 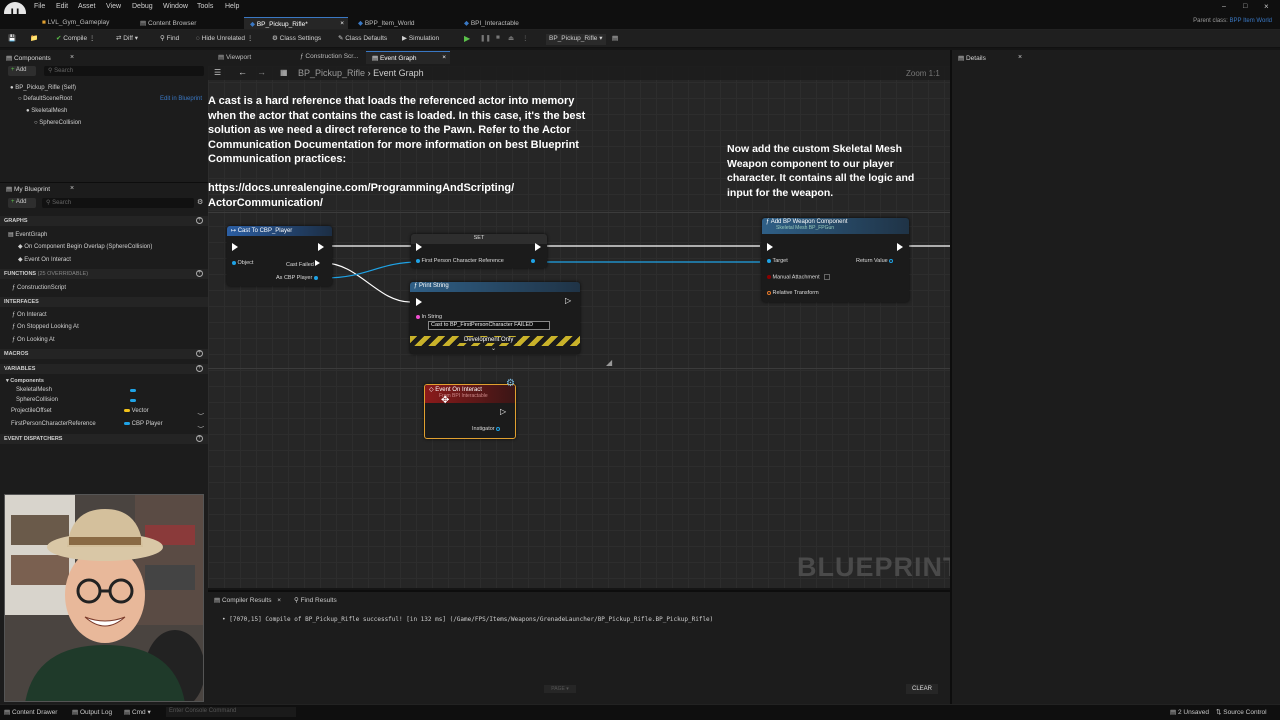 What do you see at coordinates (1245, 6) in the screenshot?
I see `maximize-icon: □` at bounding box center [1245, 6].